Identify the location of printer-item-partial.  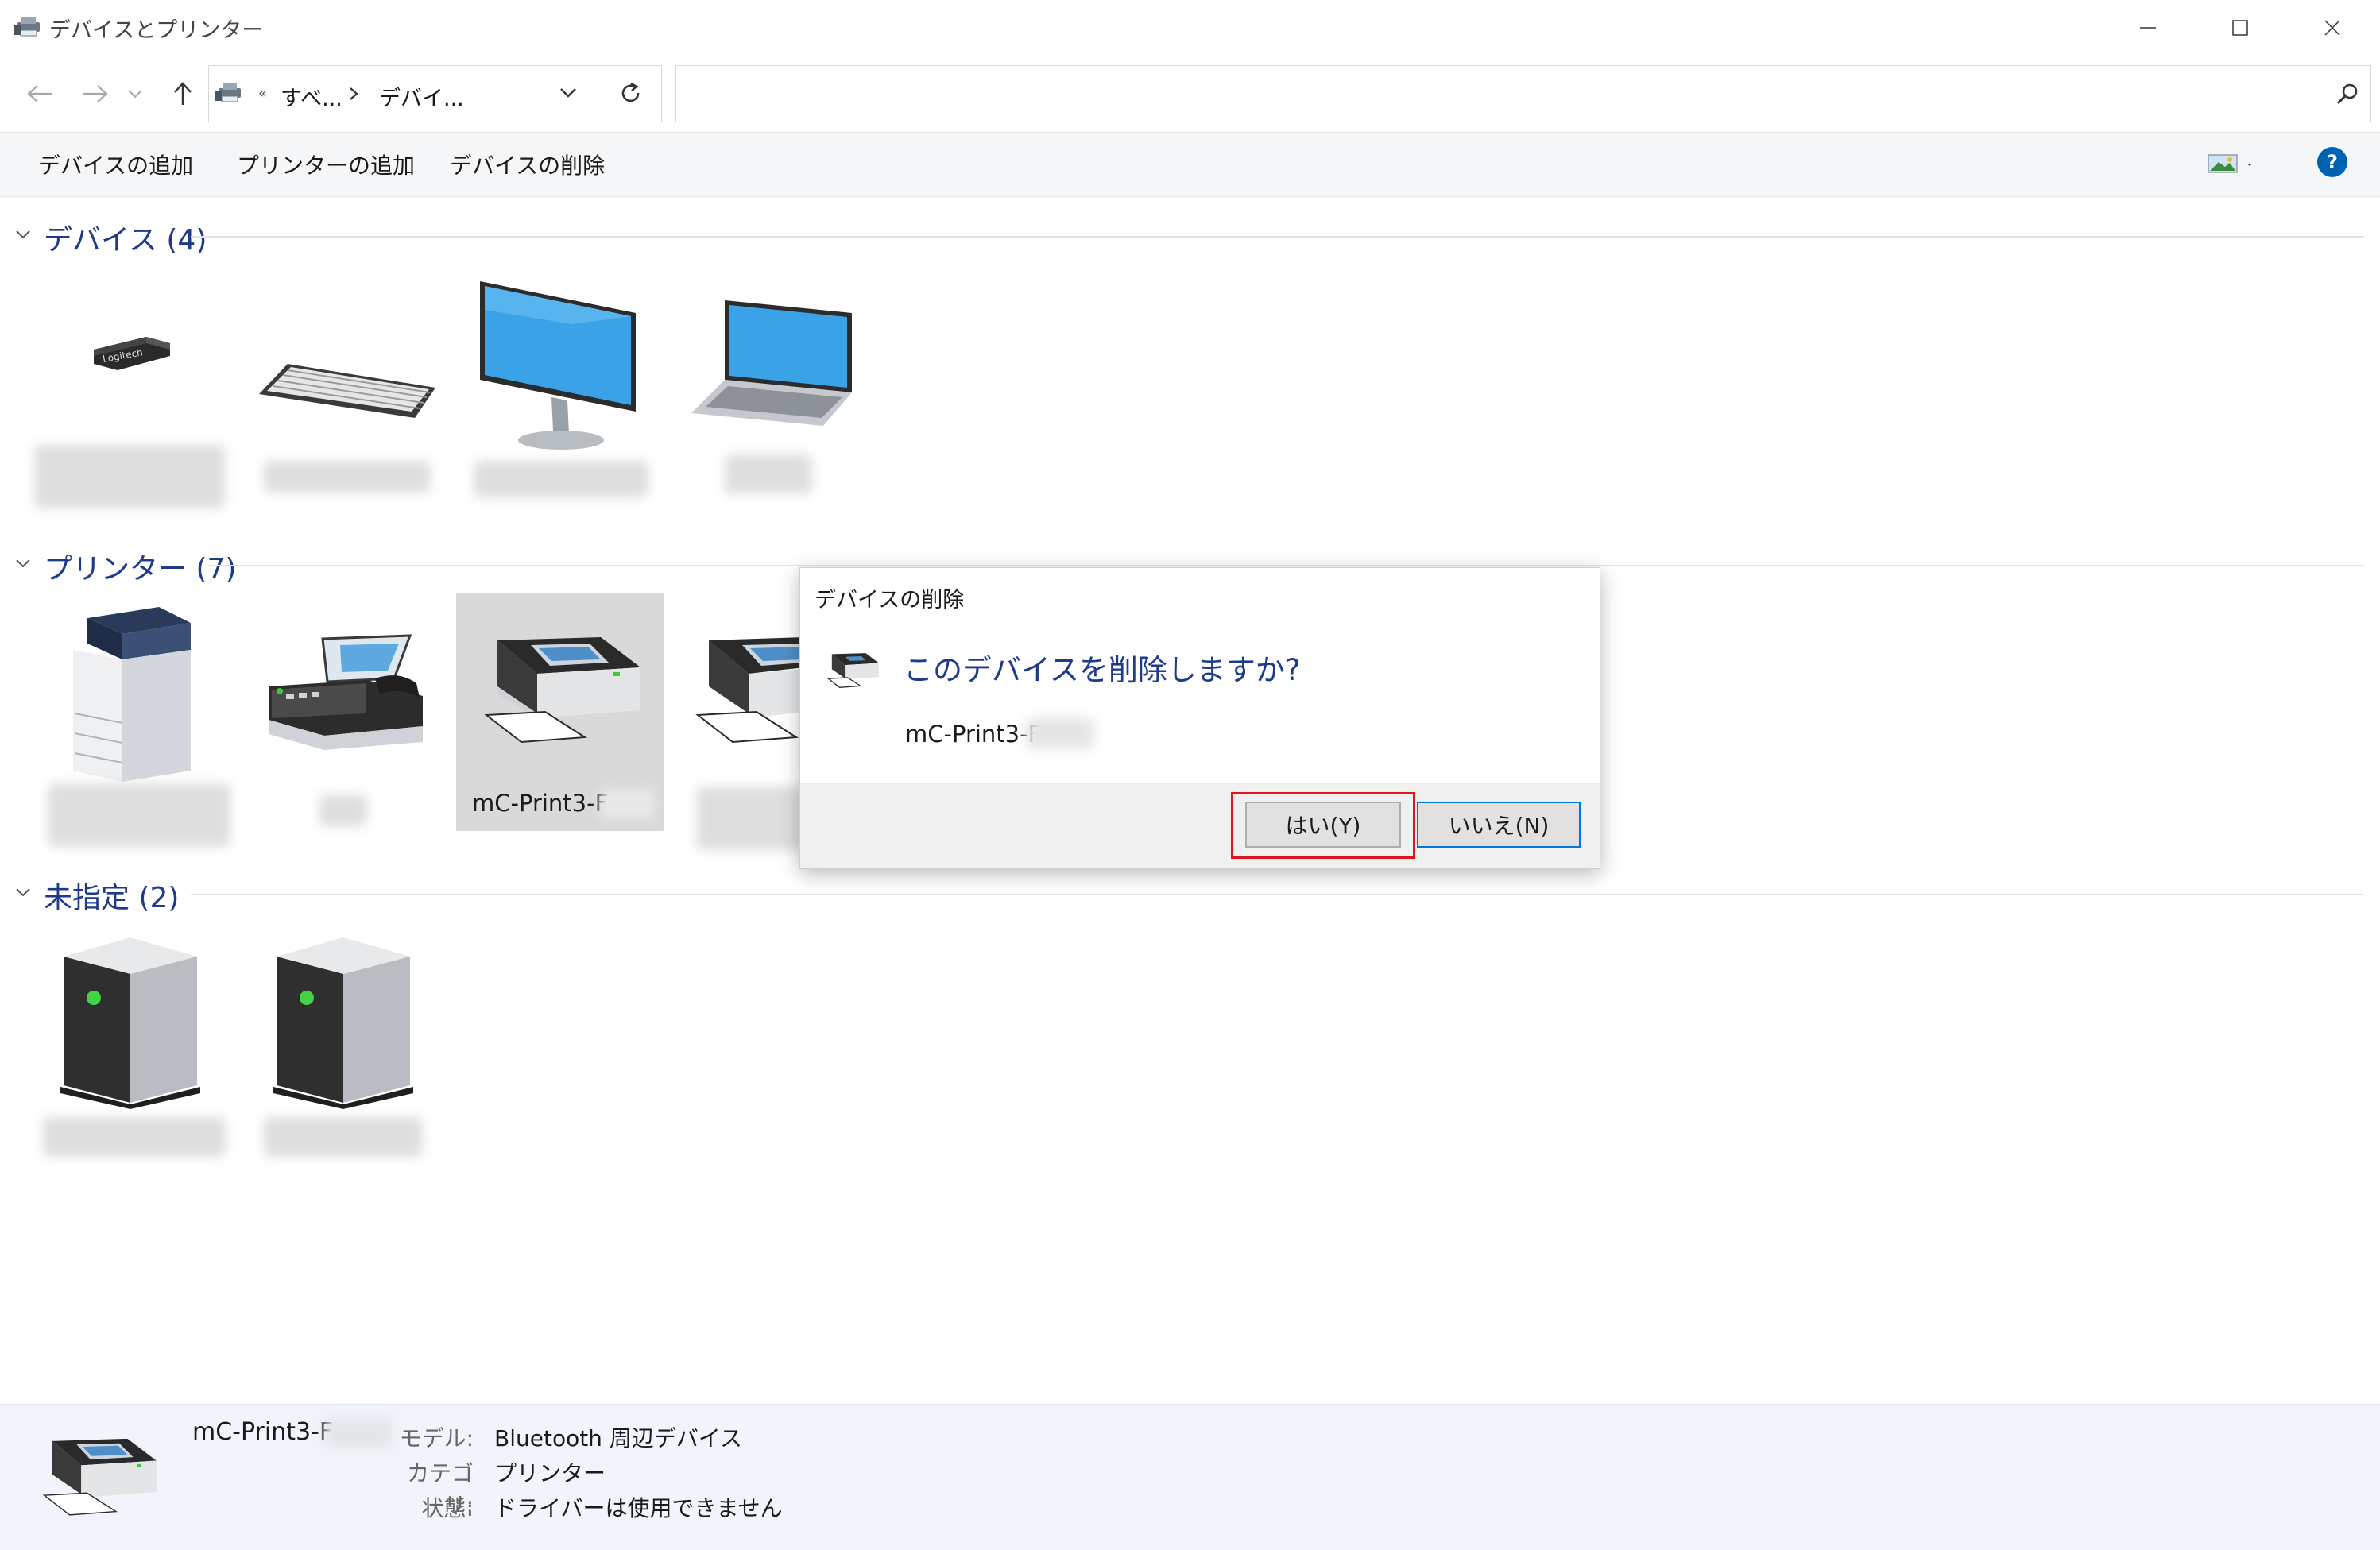
(743, 727).